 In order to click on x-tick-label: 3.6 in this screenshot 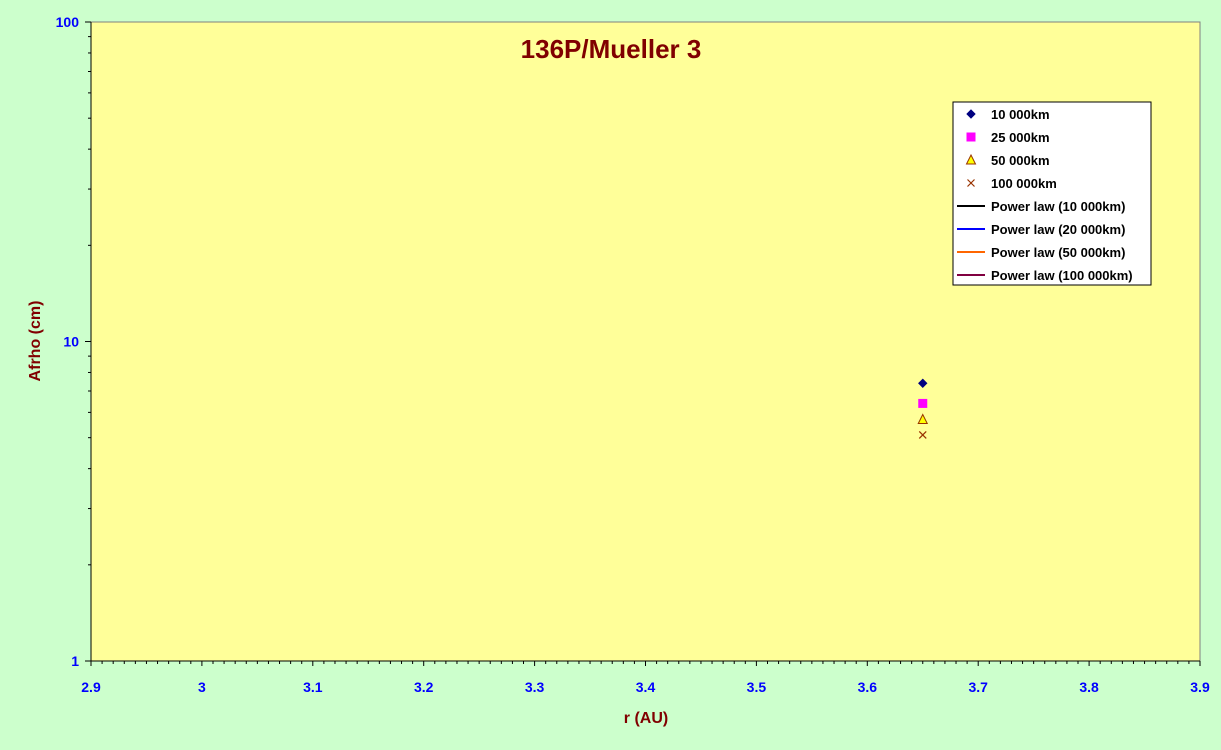, I will do `click(868, 687)`.